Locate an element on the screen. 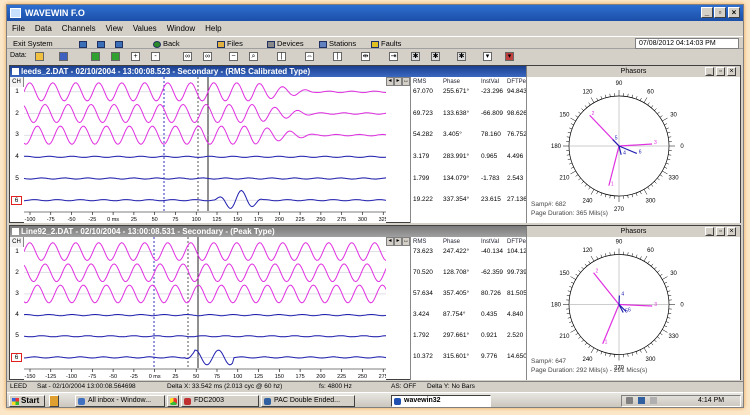  channel-value: 76.752 is located at coordinates (517, 135).